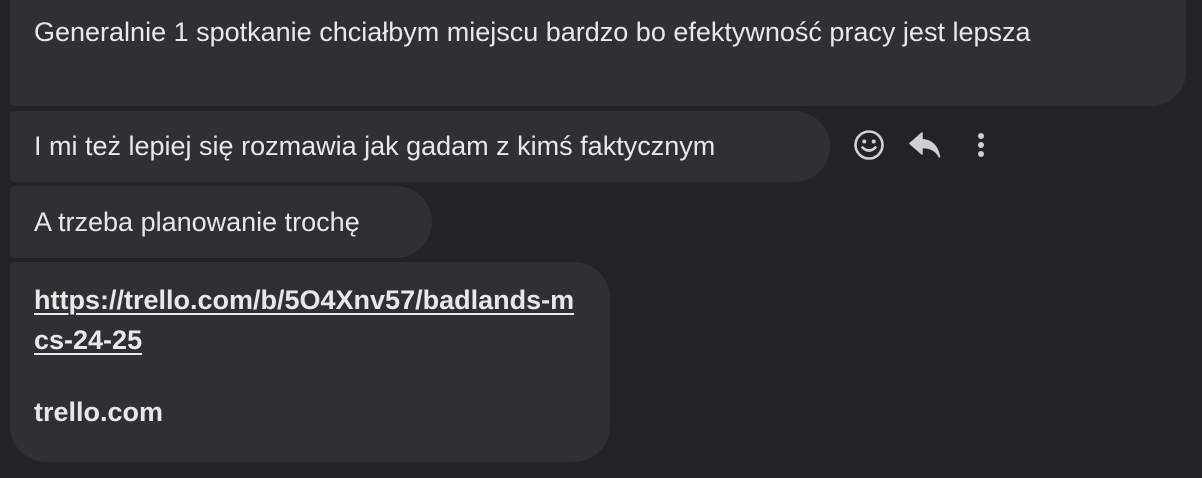 The height and width of the screenshot is (478, 1202). Describe the element at coordinates (310, 412) in the screenshot. I see `link-preview-domain: trello.com` at that location.